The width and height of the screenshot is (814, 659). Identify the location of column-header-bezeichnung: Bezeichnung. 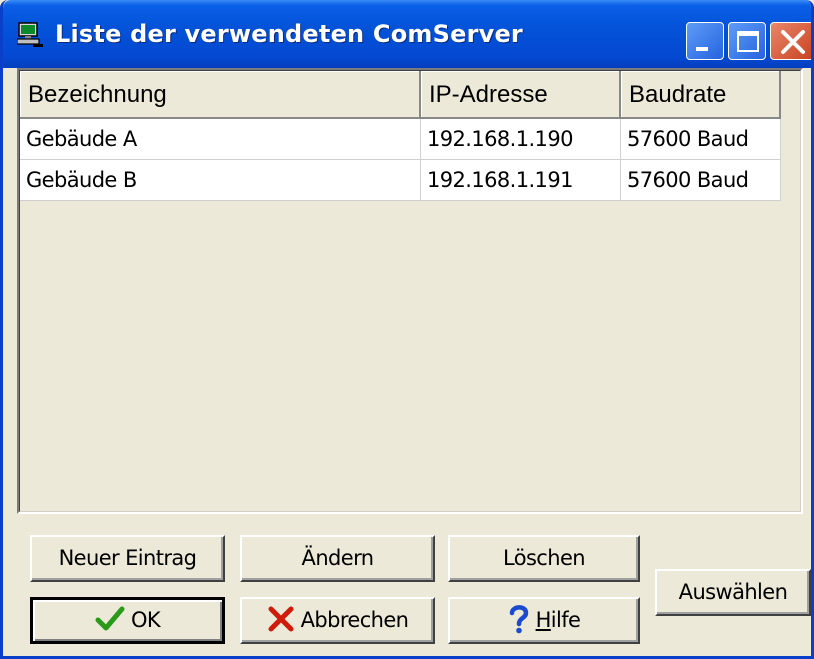
(220, 95).